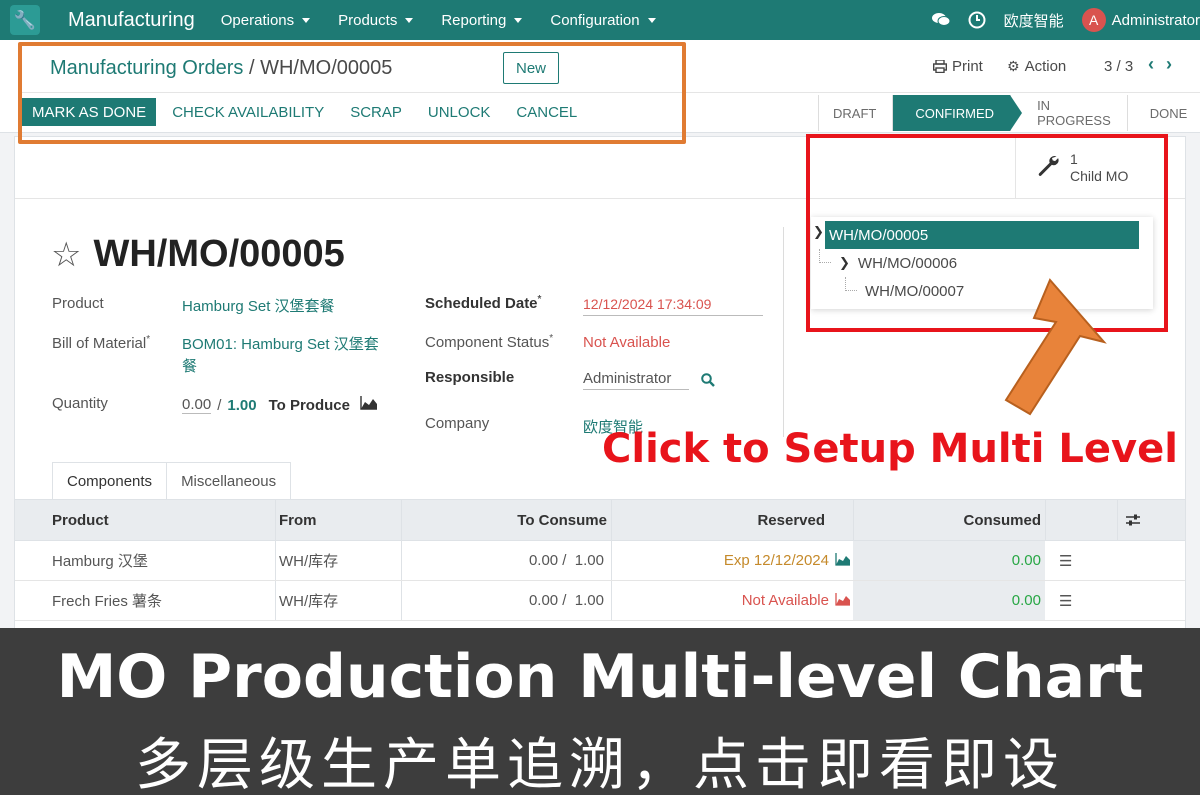 Image resolution: width=1200 pixels, height=795 pixels. Describe the element at coordinates (78, 303) in the screenshot. I see `product-label: Product` at that location.